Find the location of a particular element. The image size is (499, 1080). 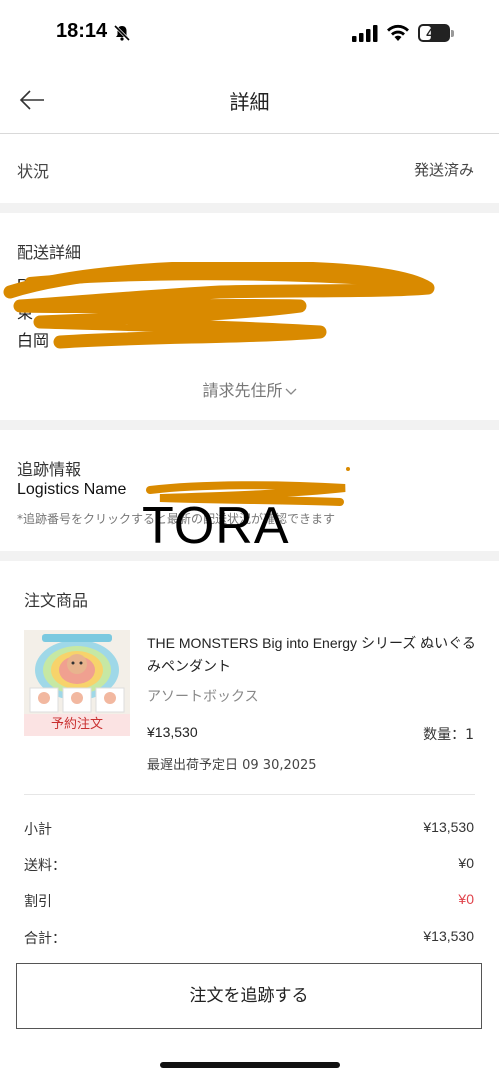

product-illustration is located at coordinates (77, 672).